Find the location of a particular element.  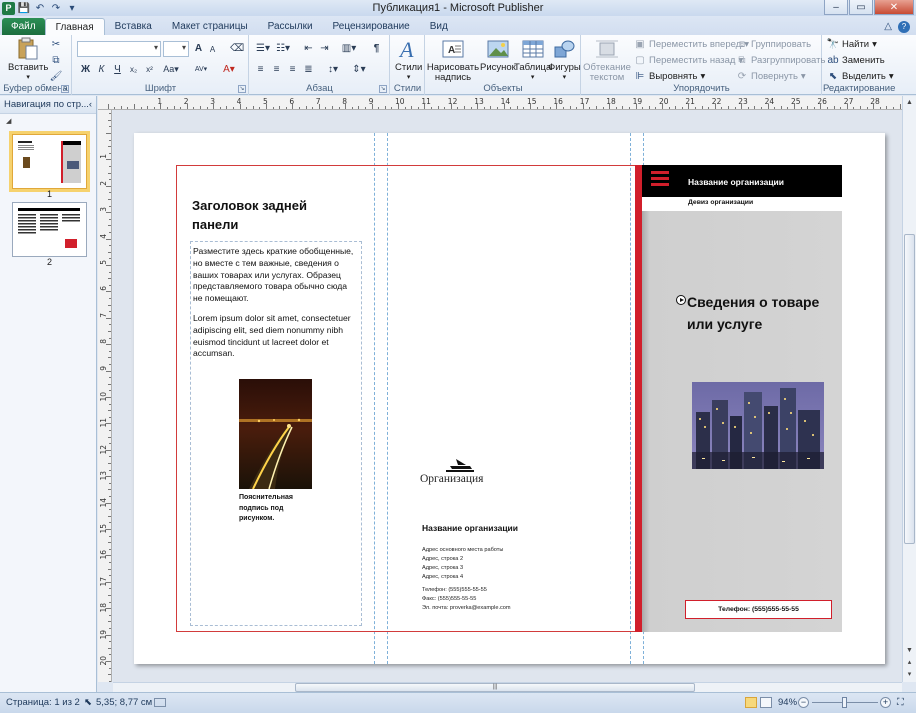

undo-icon: ↶ is located at coordinates (40, 8).